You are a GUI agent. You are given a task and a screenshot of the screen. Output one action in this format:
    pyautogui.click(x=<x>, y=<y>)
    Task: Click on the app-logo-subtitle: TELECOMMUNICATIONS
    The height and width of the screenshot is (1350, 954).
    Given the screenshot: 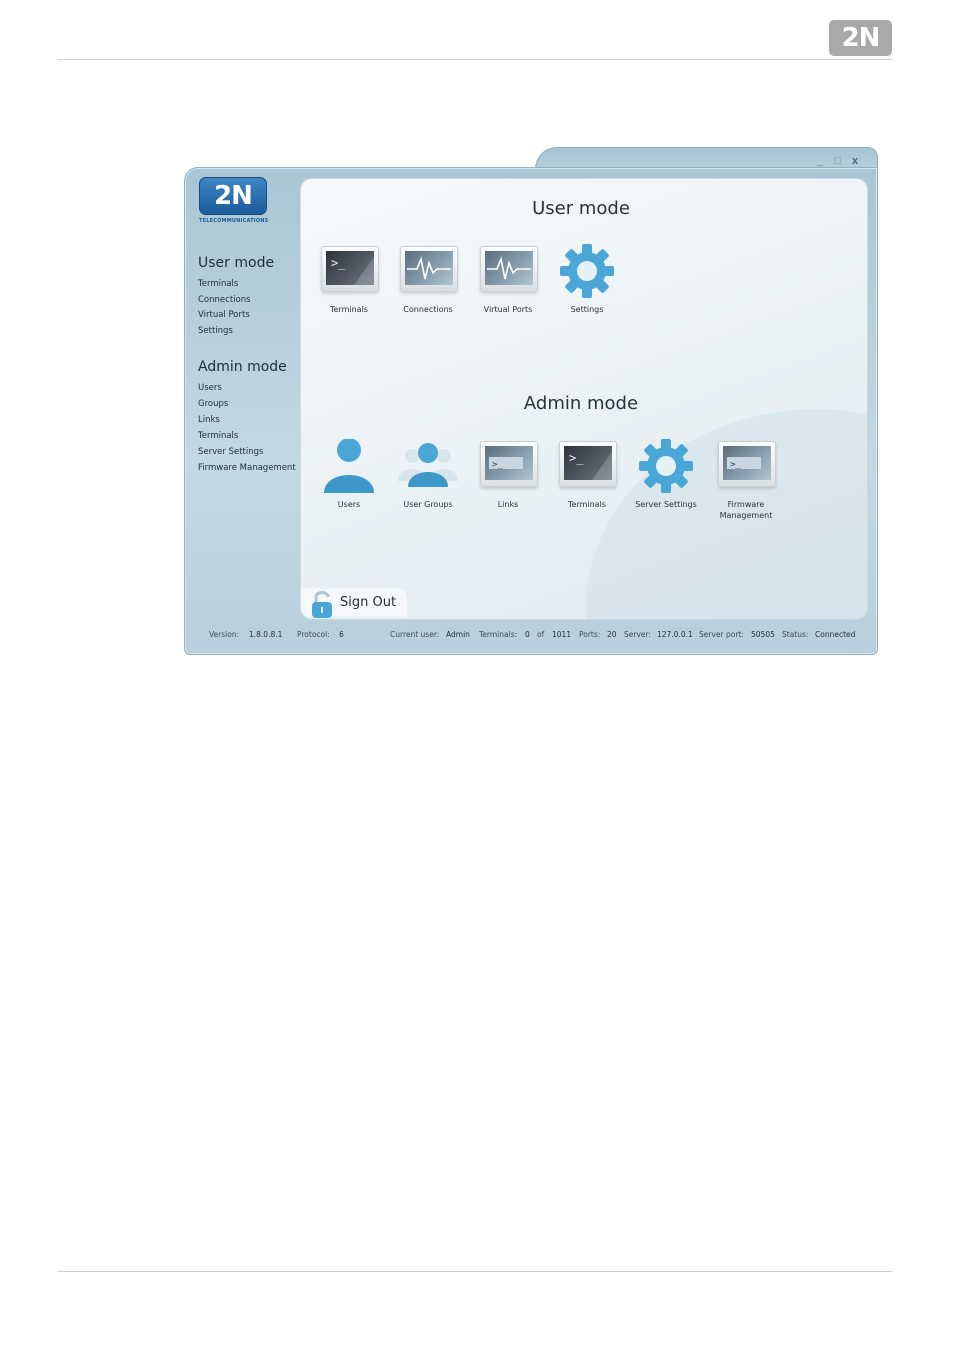 What is the action you would take?
    pyautogui.click(x=234, y=221)
    